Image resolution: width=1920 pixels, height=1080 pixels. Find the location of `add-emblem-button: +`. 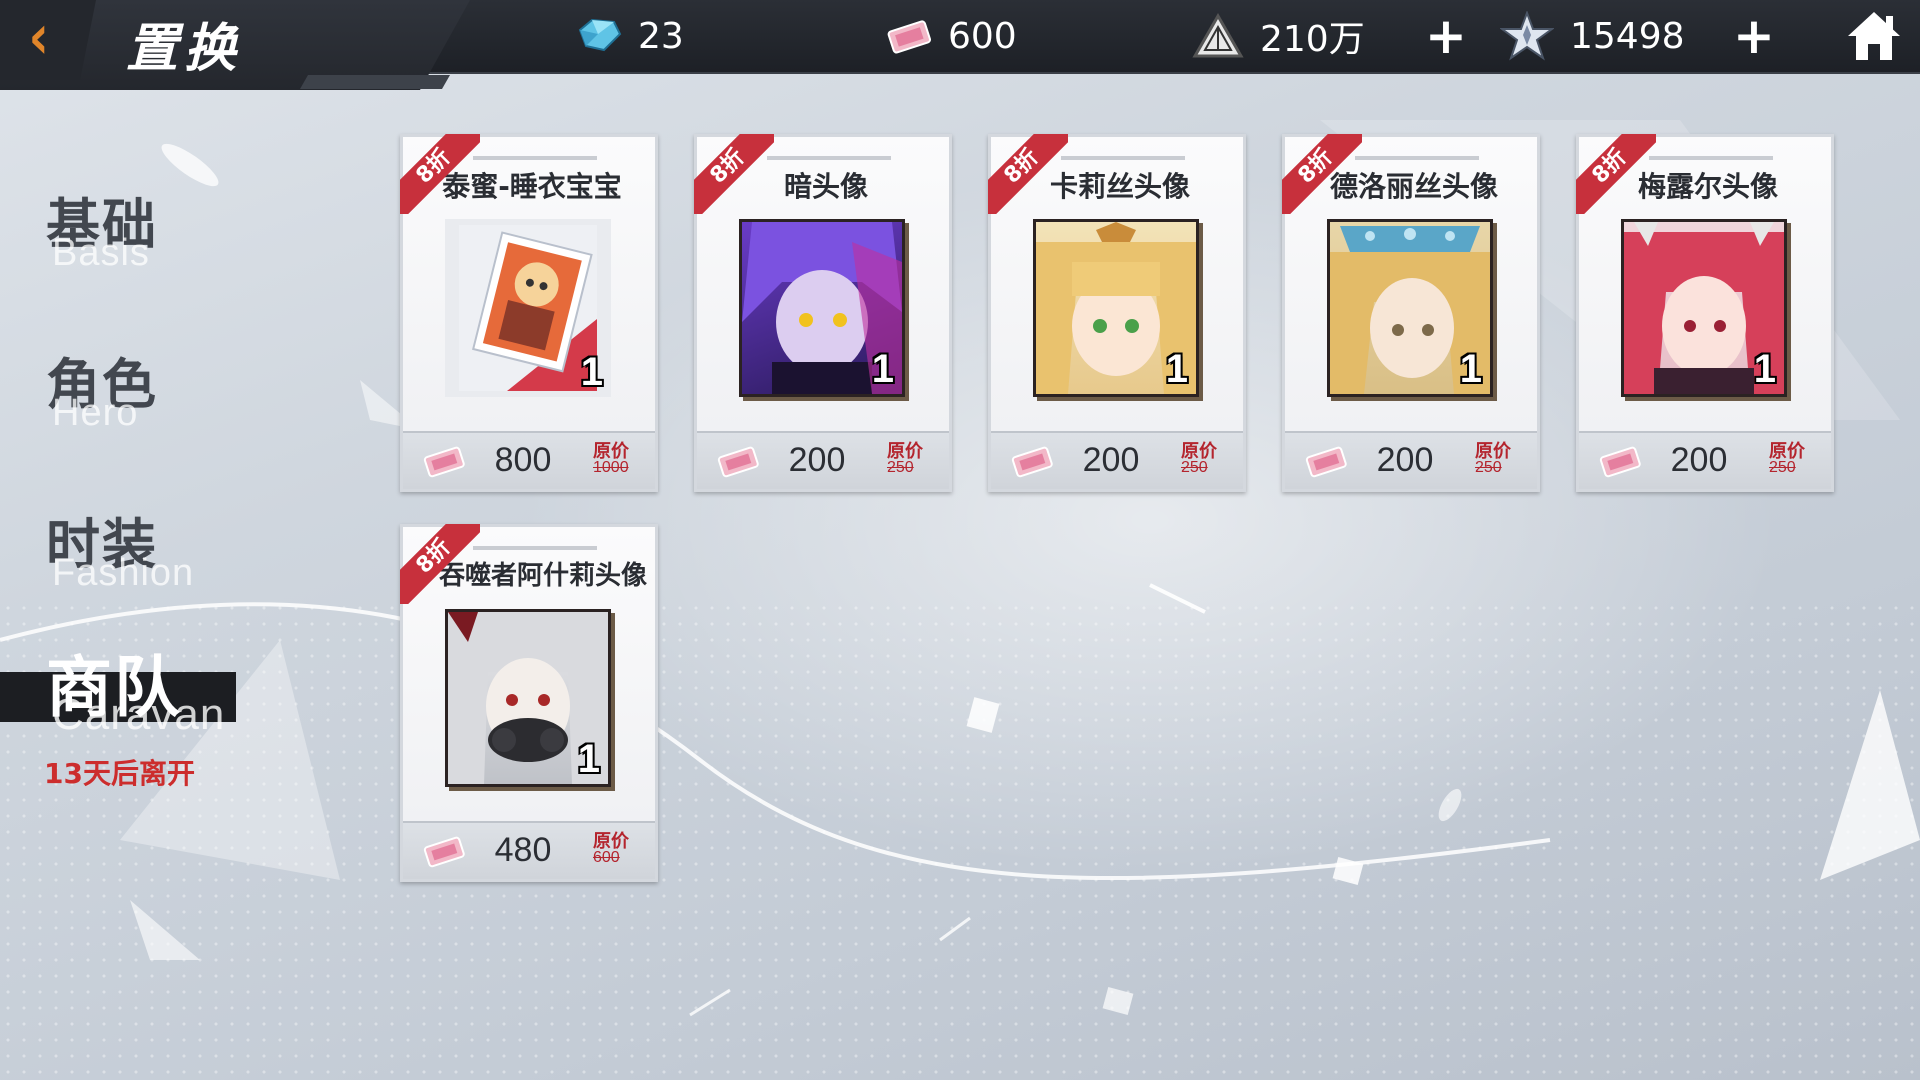

add-emblem-button: + is located at coordinates (1446, 36).